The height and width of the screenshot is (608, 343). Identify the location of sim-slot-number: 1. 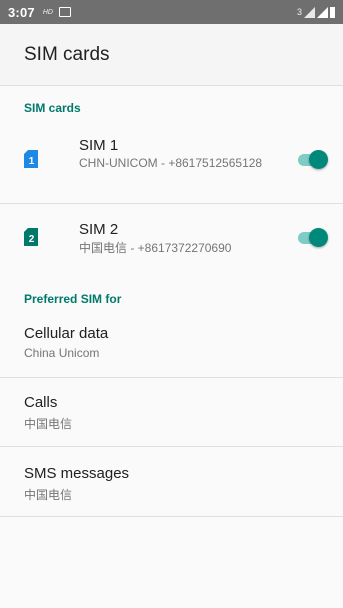
(32, 161).